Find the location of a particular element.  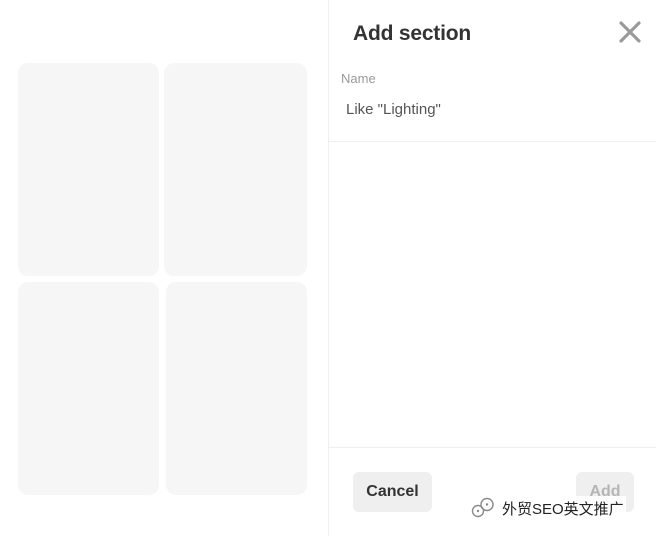

wechat-watermark: 外贸SEO英文推广 is located at coordinates (548, 508).